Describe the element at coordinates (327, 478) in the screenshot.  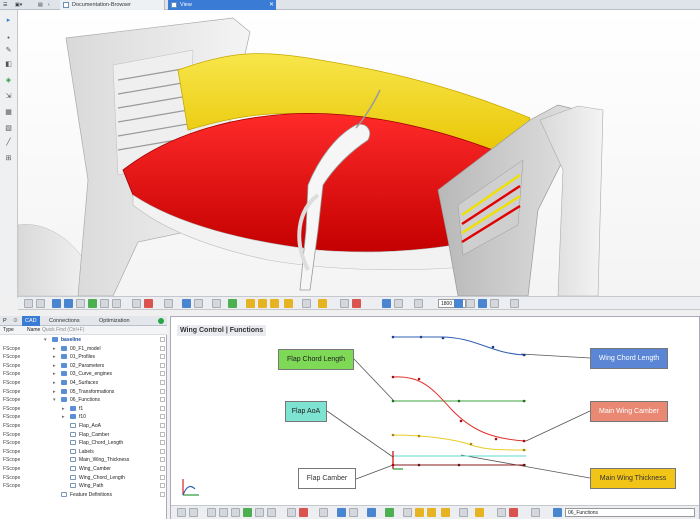
I see `function-box-flap-camber: Flap Camber` at that location.